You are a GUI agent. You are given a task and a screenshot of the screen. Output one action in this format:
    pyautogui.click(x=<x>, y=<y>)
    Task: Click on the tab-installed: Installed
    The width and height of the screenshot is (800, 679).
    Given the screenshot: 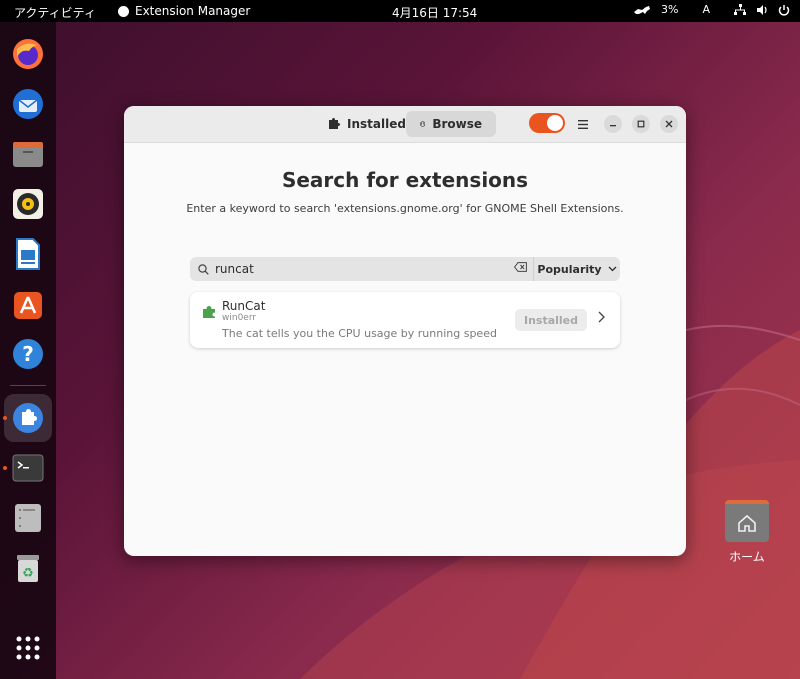 What is the action you would take?
    pyautogui.click(x=367, y=124)
    